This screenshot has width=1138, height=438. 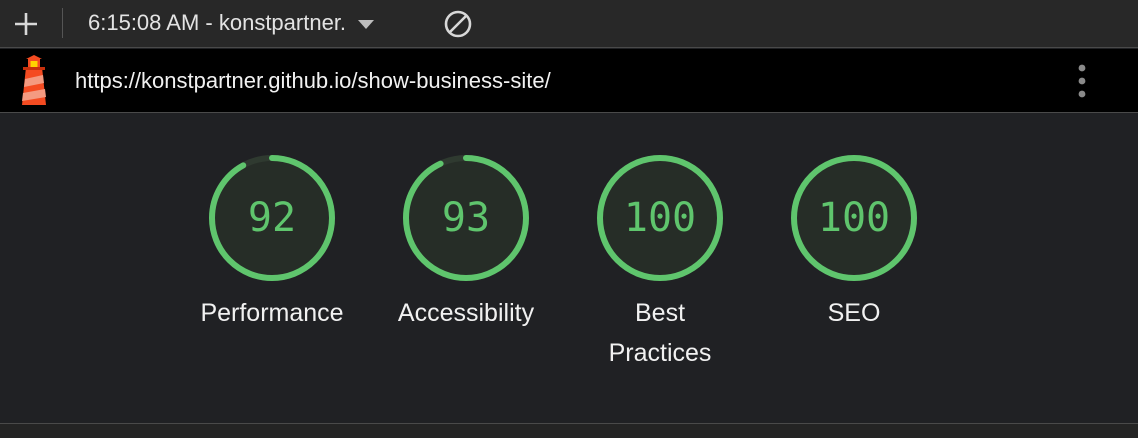 I want to click on gauge-label-line: Best, so click(x=660, y=313).